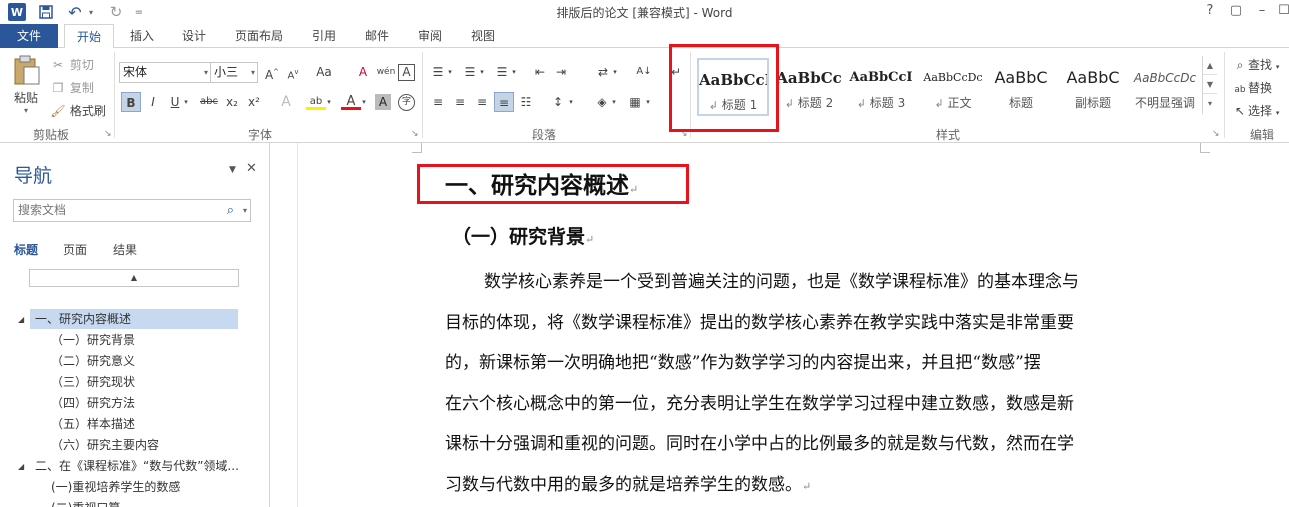 The width and height of the screenshot is (1289, 507). Describe the element at coordinates (251, 168) in the screenshot. I see `close-icon: ✕` at that location.